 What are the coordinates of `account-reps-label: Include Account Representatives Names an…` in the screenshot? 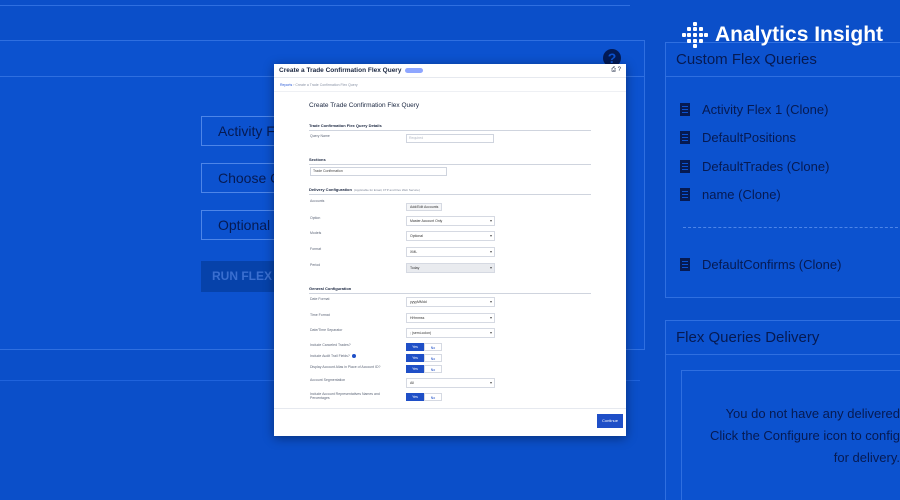 It's located at (345, 396).